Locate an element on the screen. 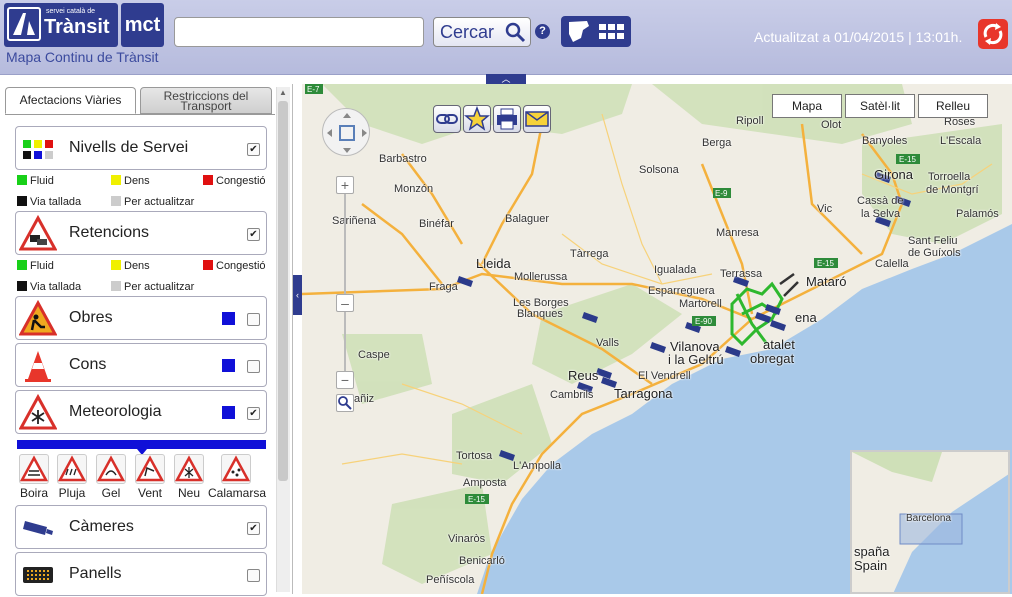 This screenshot has width=1012, height=597. pan-arrows-icon is located at coordinates (347, 133).